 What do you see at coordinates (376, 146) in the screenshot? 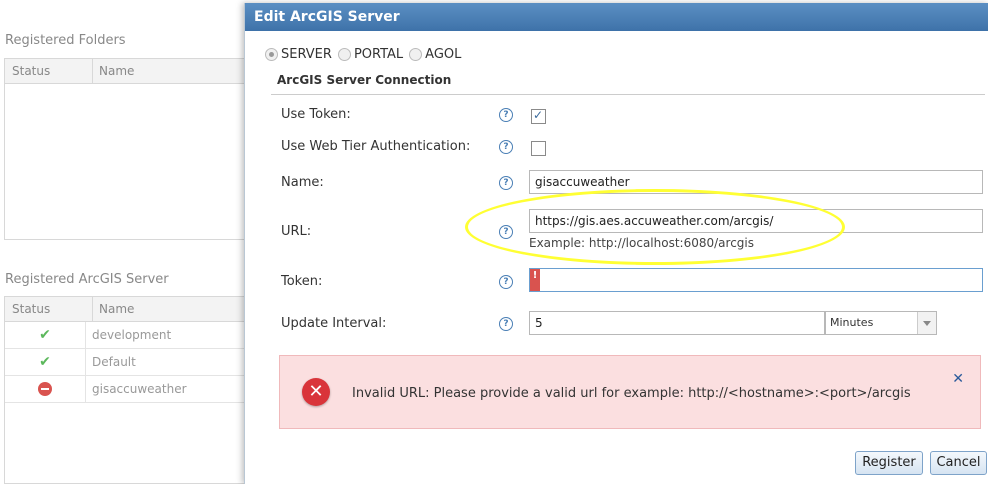
I see `use-web-tier-label: Use Web Tier Authentication:` at bounding box center [376, 146].